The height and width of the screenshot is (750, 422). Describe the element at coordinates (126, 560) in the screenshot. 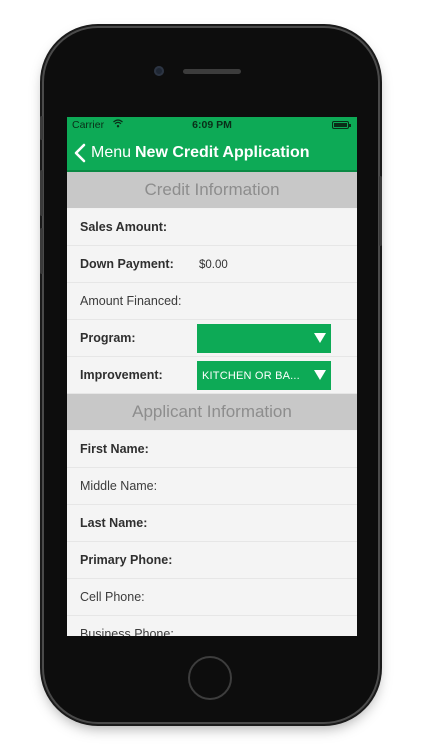

I see `primary-phone-label: Primary Phone:` at that location.